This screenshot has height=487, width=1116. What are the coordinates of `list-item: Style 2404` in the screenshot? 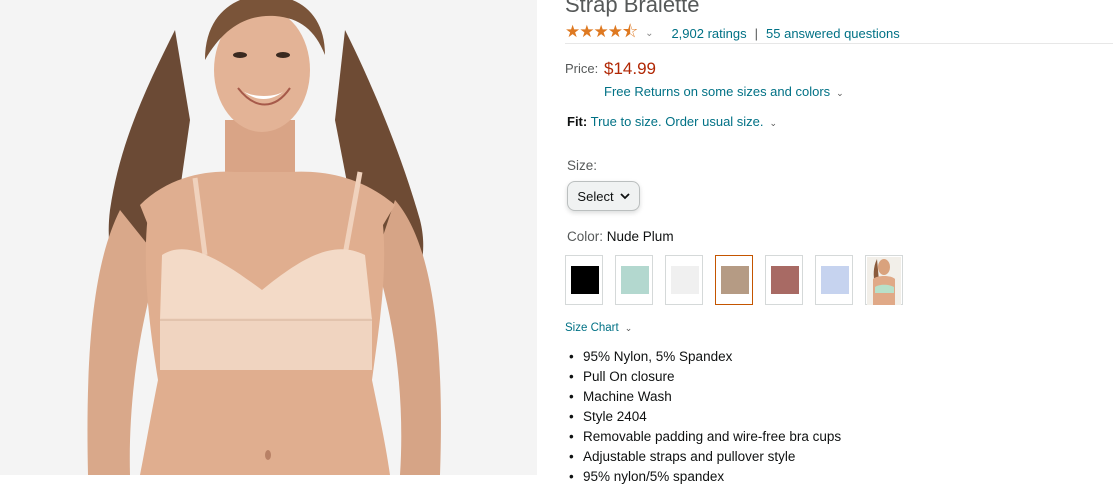 It's located at (705, 417).